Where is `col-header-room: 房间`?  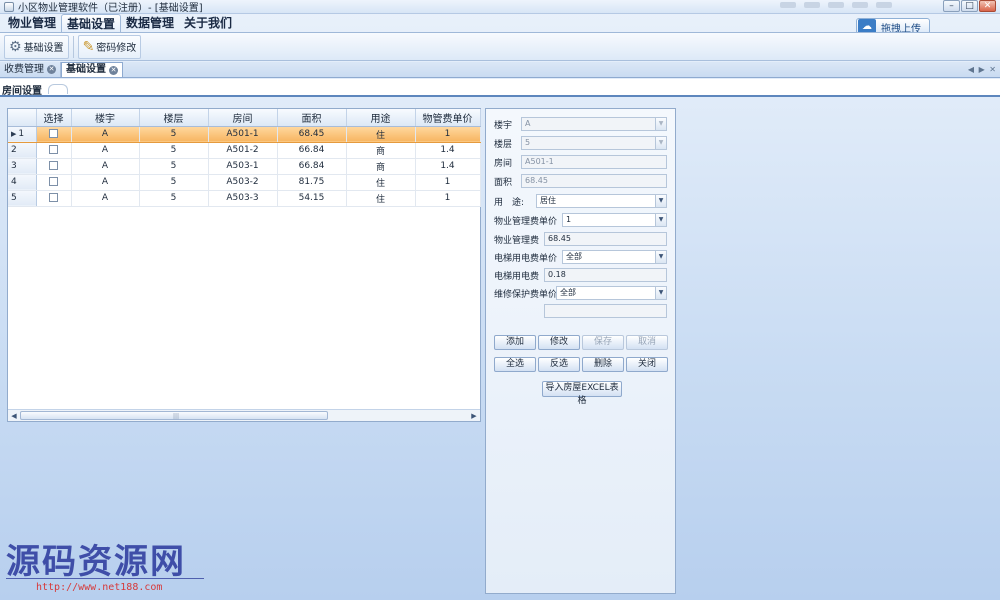
col-header-room: 房间 is located at coordinates (243, 118).